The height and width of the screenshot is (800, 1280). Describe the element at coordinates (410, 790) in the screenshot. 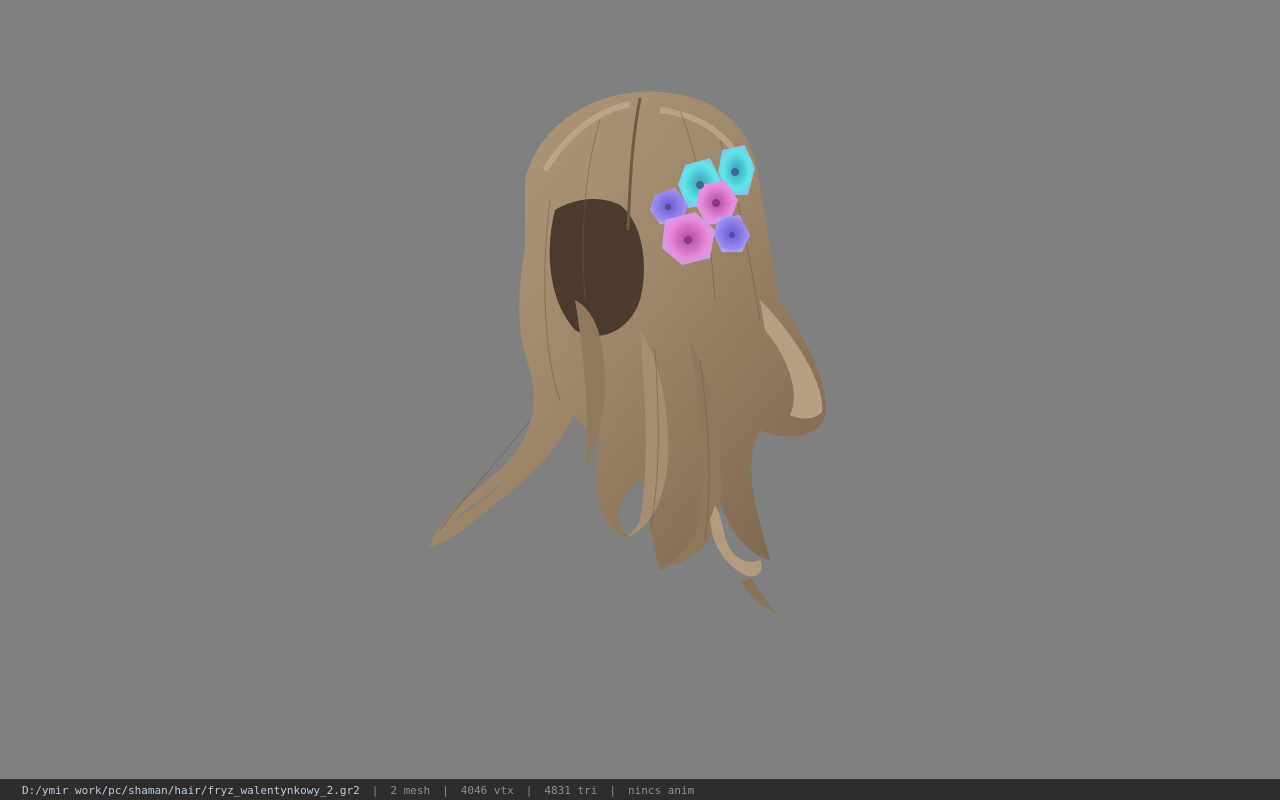

I see `mesh-count: 2 mesh` at that location.